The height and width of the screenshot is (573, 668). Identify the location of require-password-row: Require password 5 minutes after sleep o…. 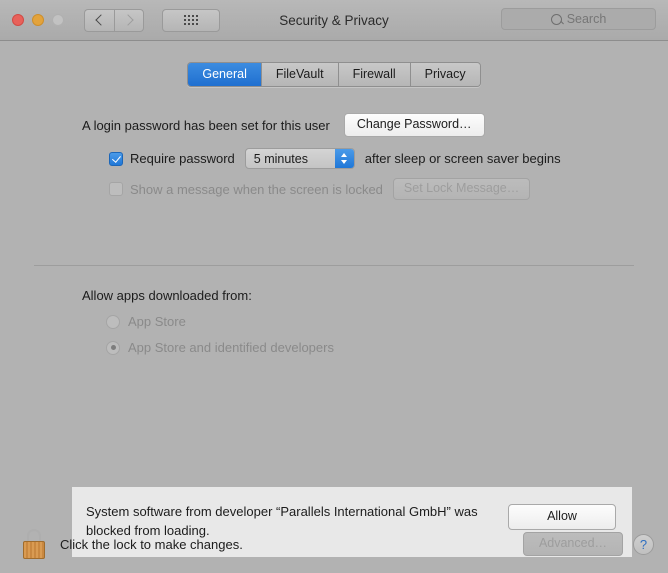
(334, 158).